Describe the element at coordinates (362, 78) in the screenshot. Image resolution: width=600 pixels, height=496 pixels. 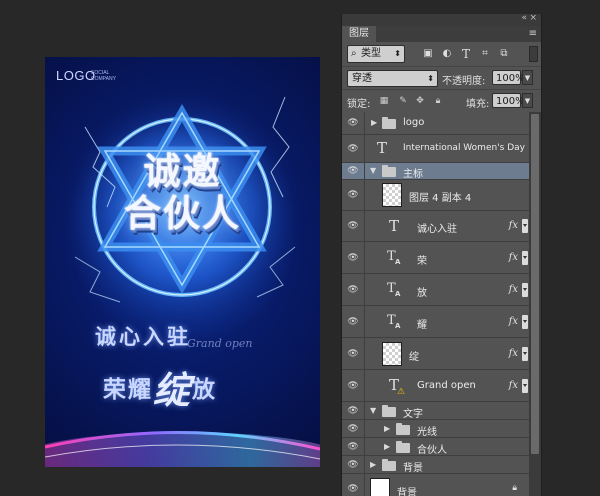
I see `blend-mode-value: 穿透` at that location.